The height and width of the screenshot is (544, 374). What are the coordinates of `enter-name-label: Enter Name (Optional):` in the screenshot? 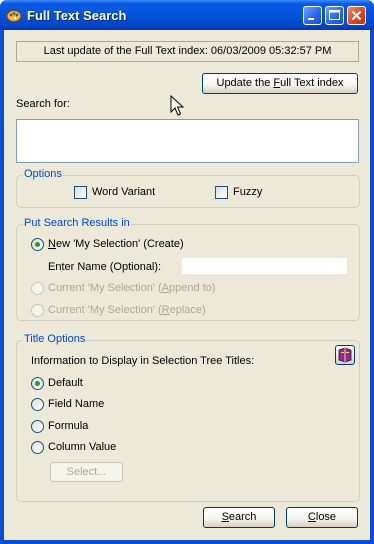 It's located at (105, 267).